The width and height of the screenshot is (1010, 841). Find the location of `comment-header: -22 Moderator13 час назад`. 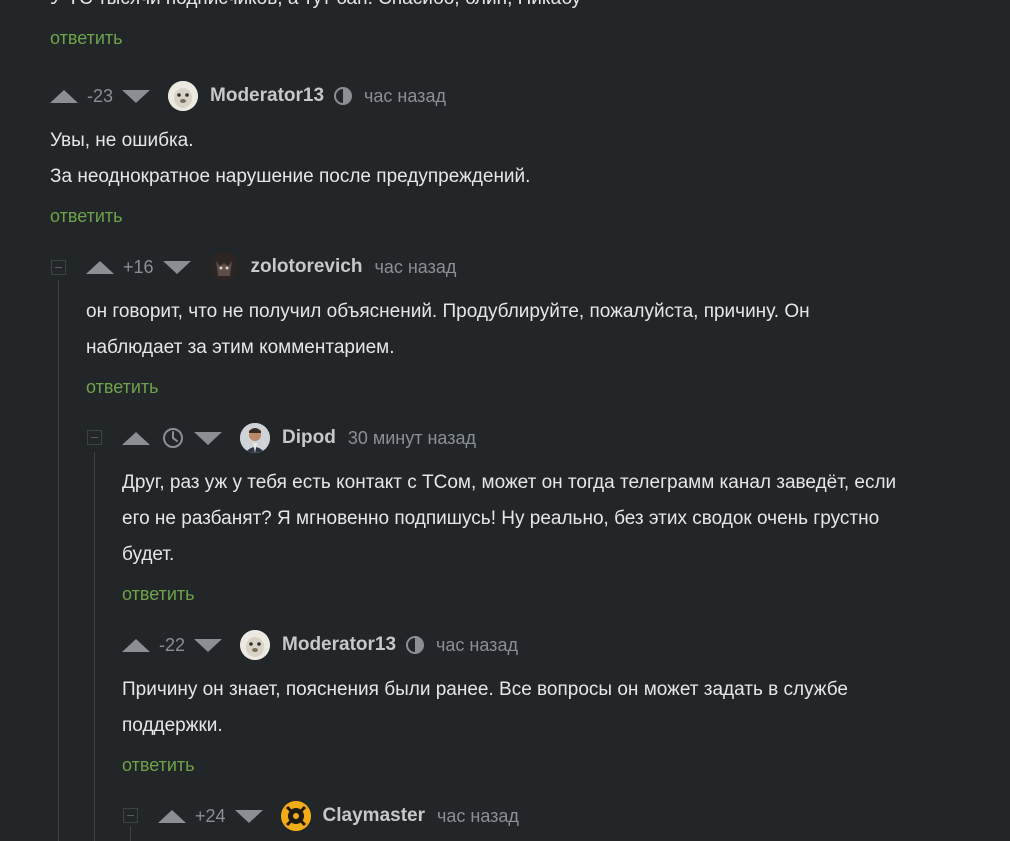

comment-header: -22 Moderator13 час назад is located at coordinates (320, 645).